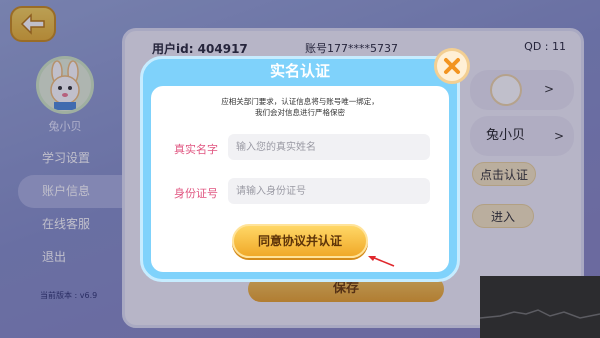 This screenshot has width=600, height=338. Describe the element at coordinates (299, 71) in the screenshot. I see `dialog-title: 实名认证` at that location.